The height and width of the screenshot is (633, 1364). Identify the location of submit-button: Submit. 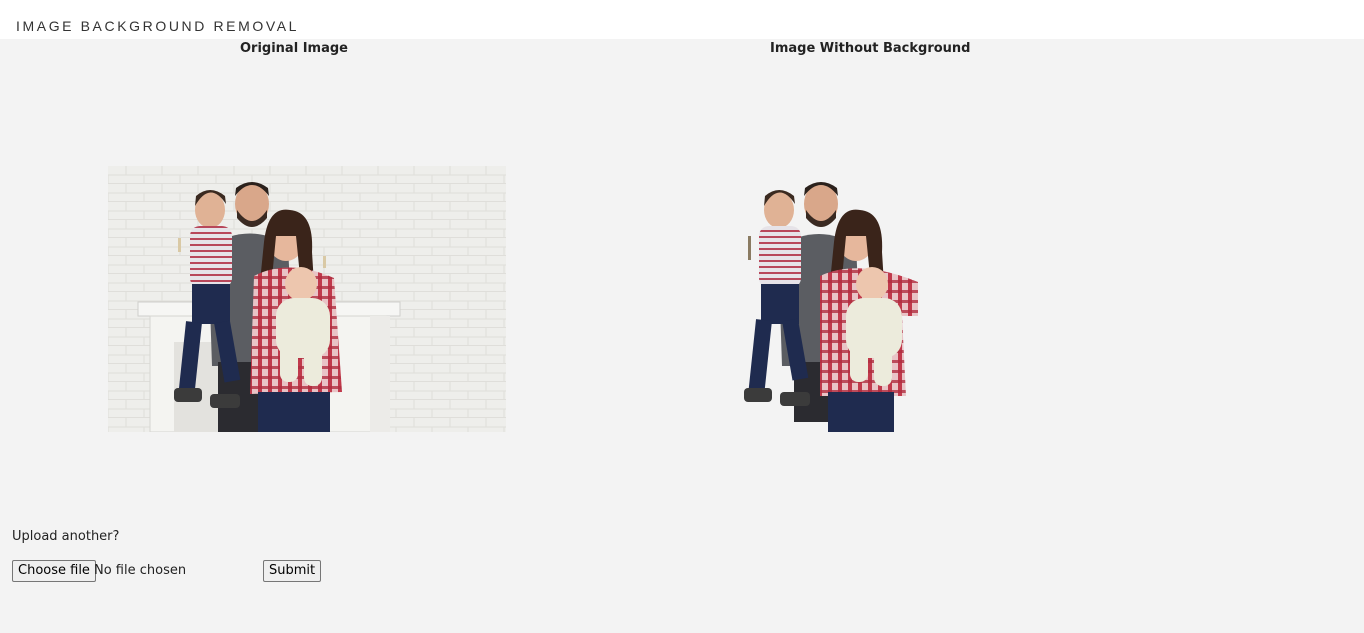
(292, 571).